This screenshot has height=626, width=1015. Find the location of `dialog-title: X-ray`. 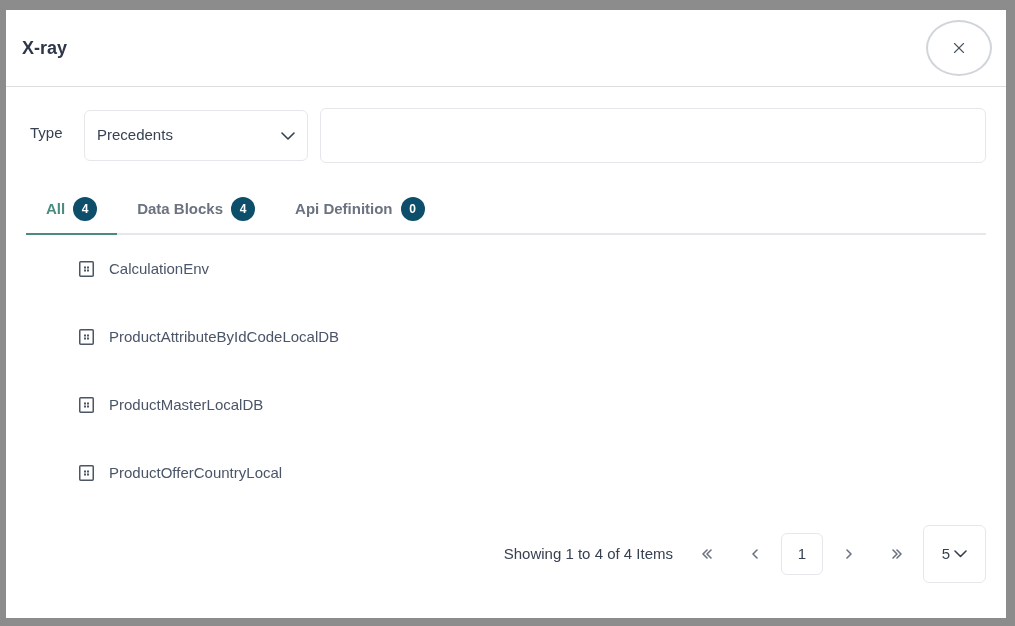

dialog-title: X-ray is located at coordinates (45, 48).